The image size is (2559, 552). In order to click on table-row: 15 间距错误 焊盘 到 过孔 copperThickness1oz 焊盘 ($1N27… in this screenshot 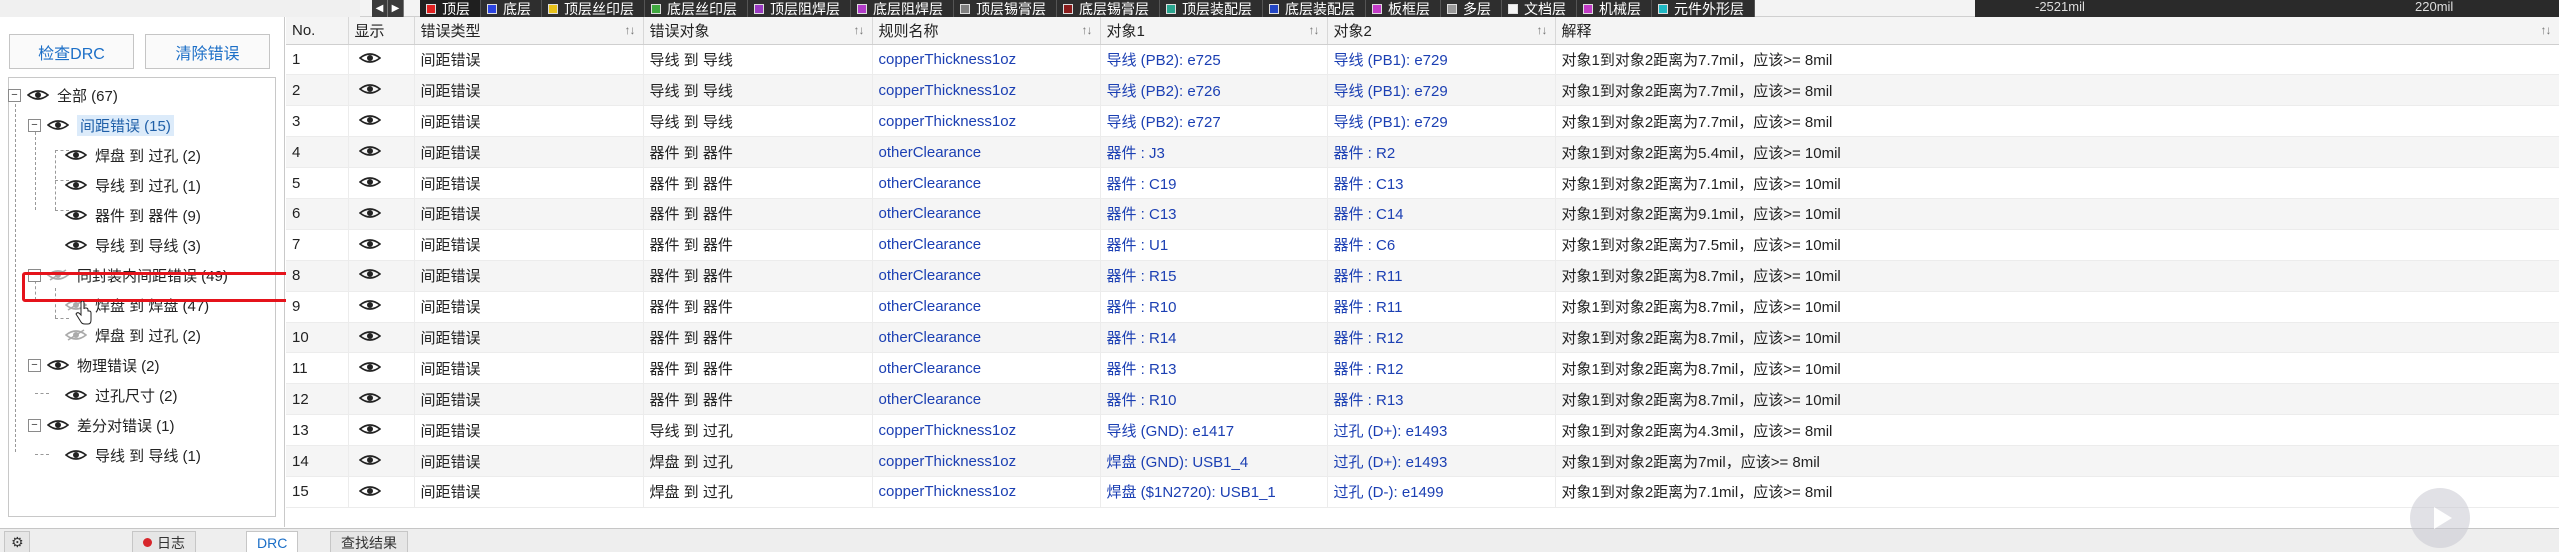, I will do `click(1422, 492)`.